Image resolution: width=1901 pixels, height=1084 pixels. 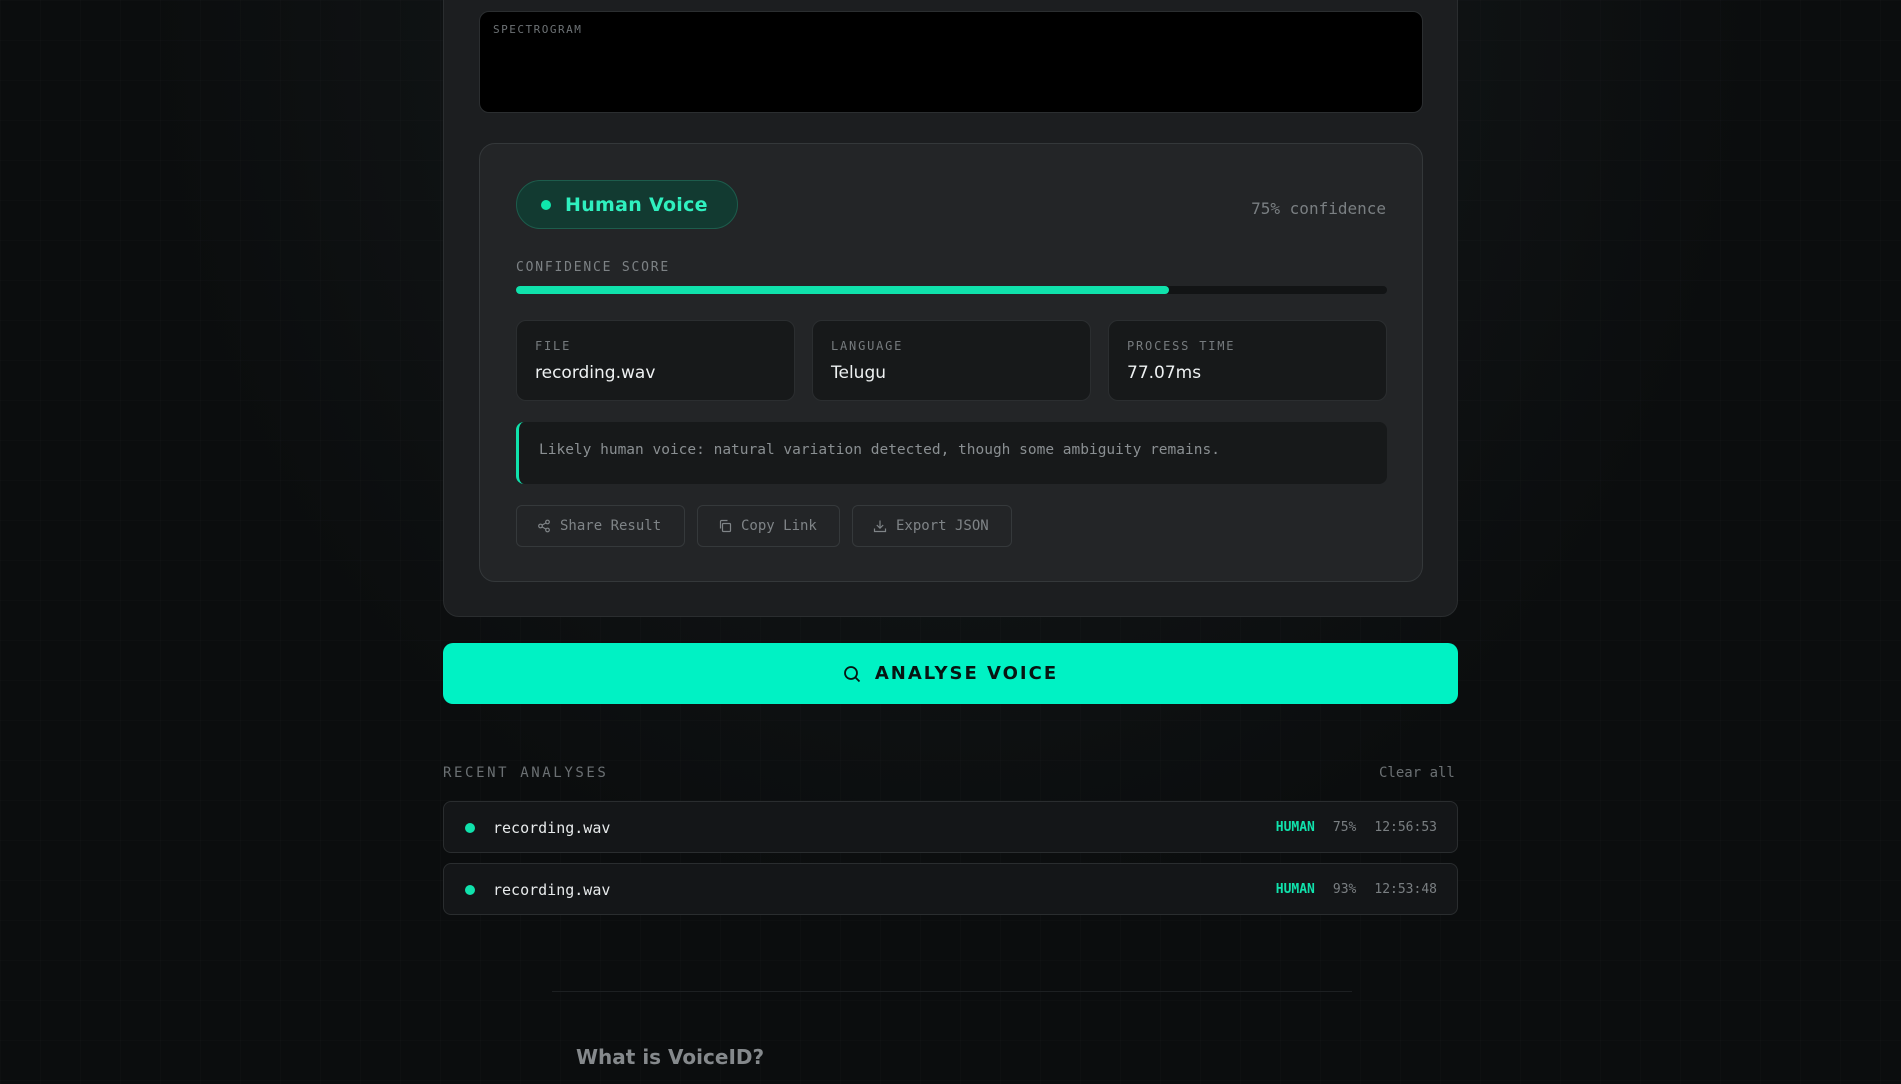 What do you see at coordinates (553, 346) in the screenshot?
I see `info-label: FILE` at bounding box center [553, 346].